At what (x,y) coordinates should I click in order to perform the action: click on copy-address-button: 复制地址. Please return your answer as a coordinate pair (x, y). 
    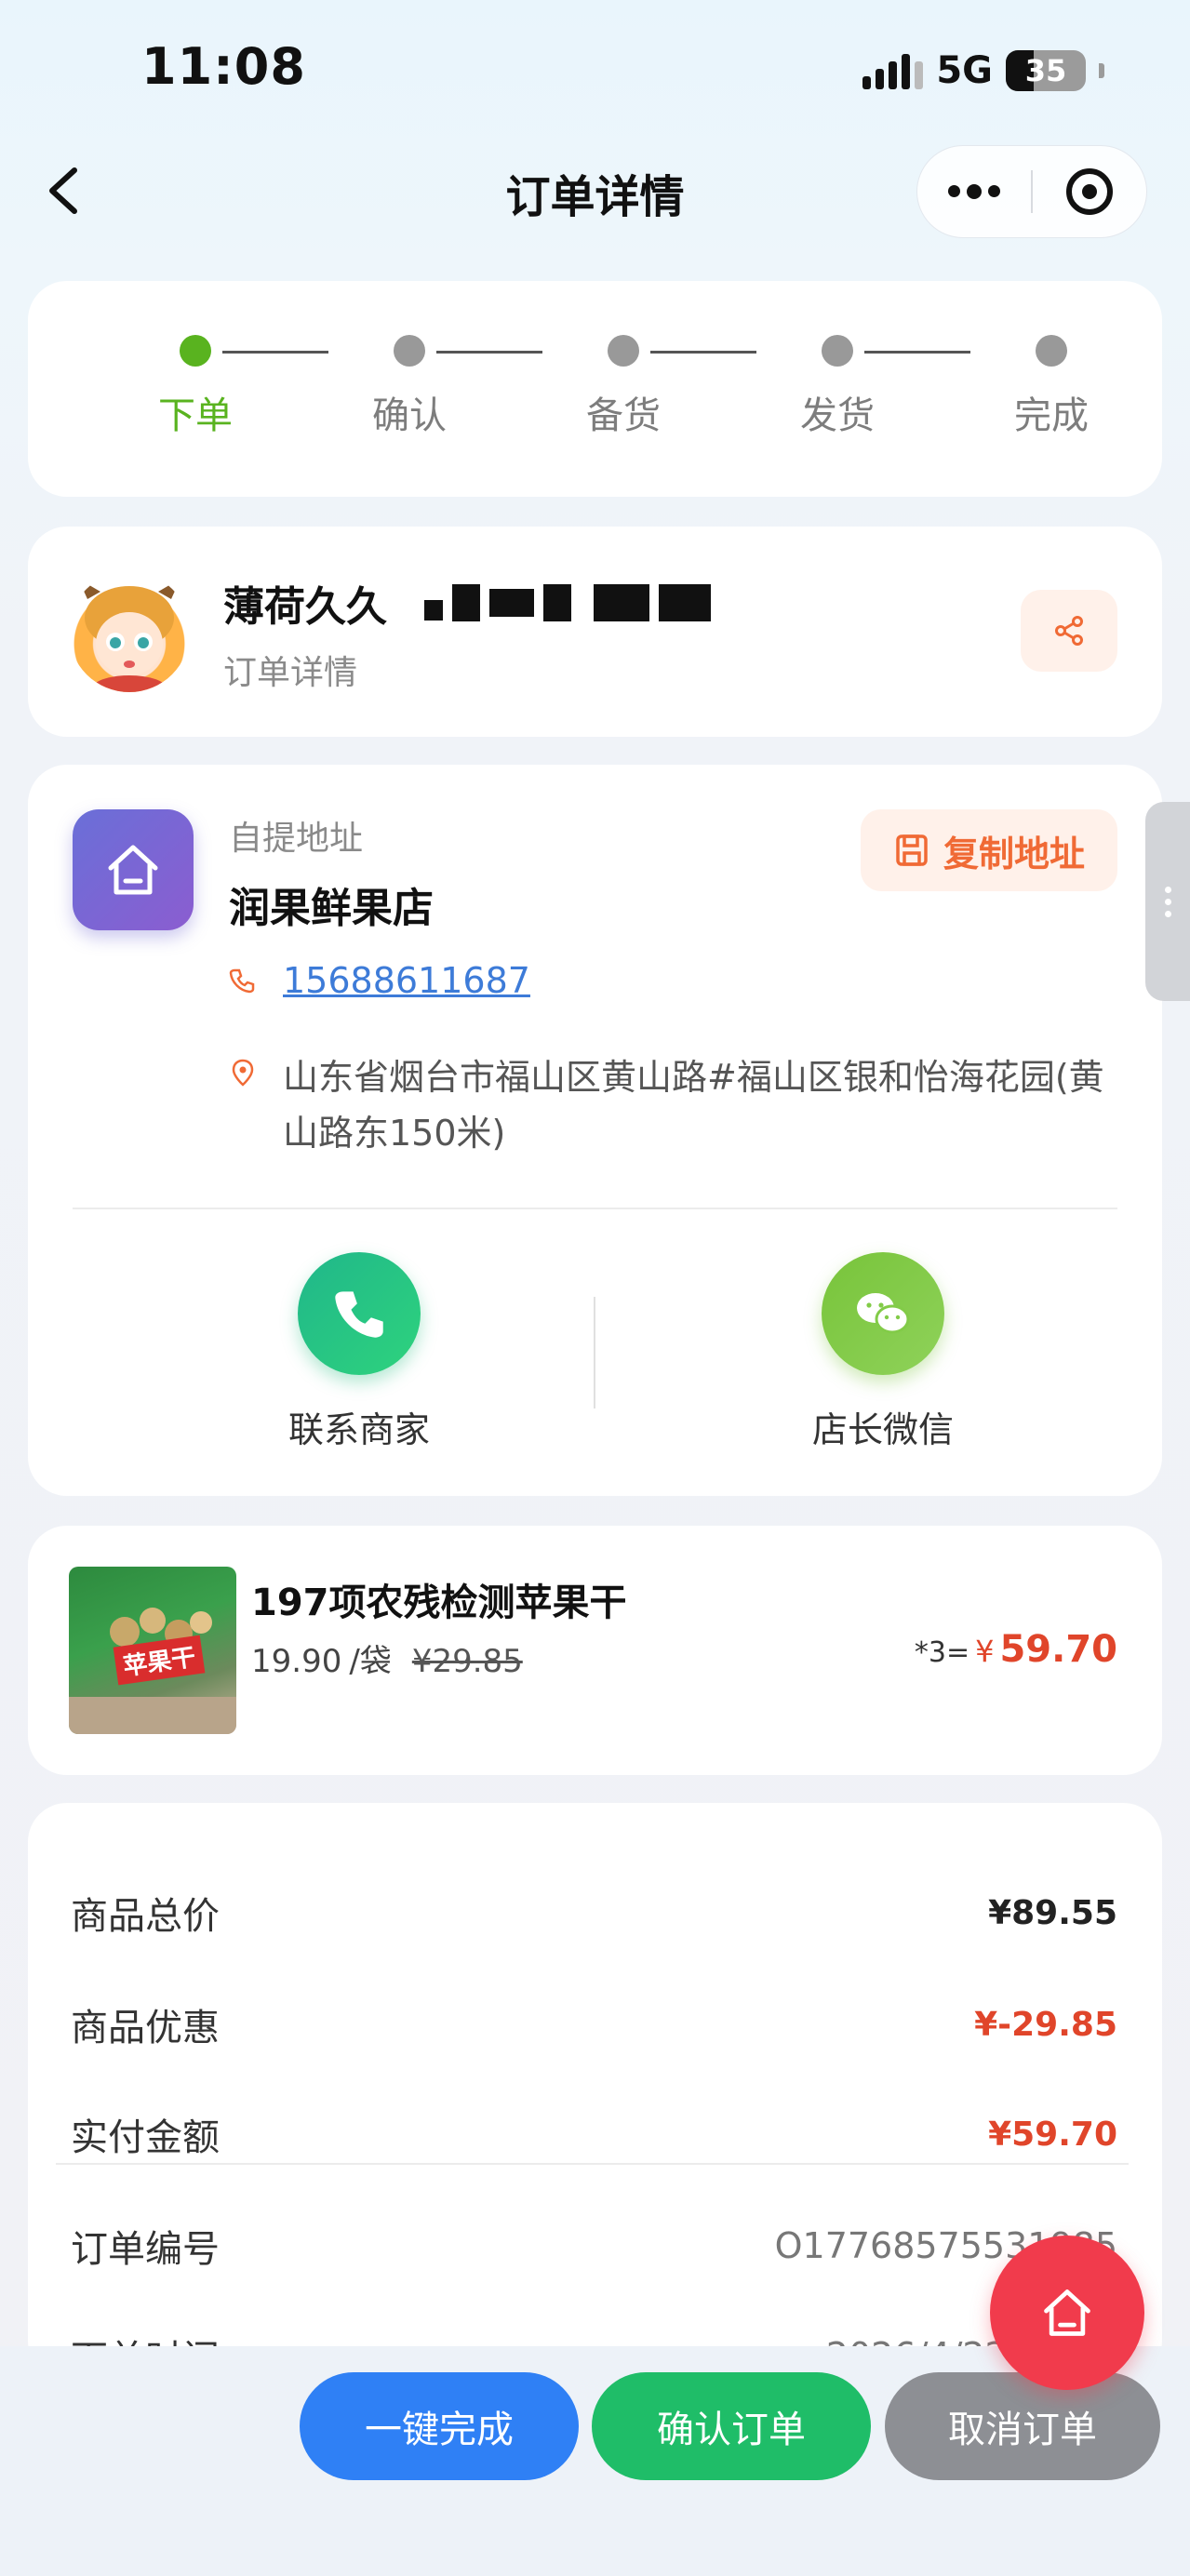
    Looking at the image, I should click on (989, 850).